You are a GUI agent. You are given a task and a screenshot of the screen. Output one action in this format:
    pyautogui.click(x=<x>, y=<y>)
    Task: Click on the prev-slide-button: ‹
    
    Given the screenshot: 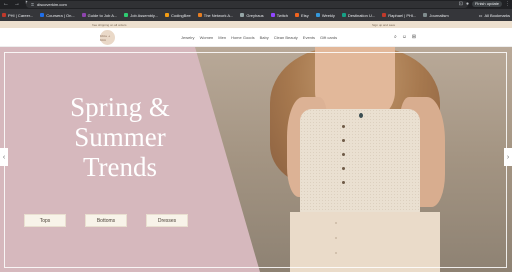 What is the action you would take?
    pyautogui.click(x=4, y=157)
    